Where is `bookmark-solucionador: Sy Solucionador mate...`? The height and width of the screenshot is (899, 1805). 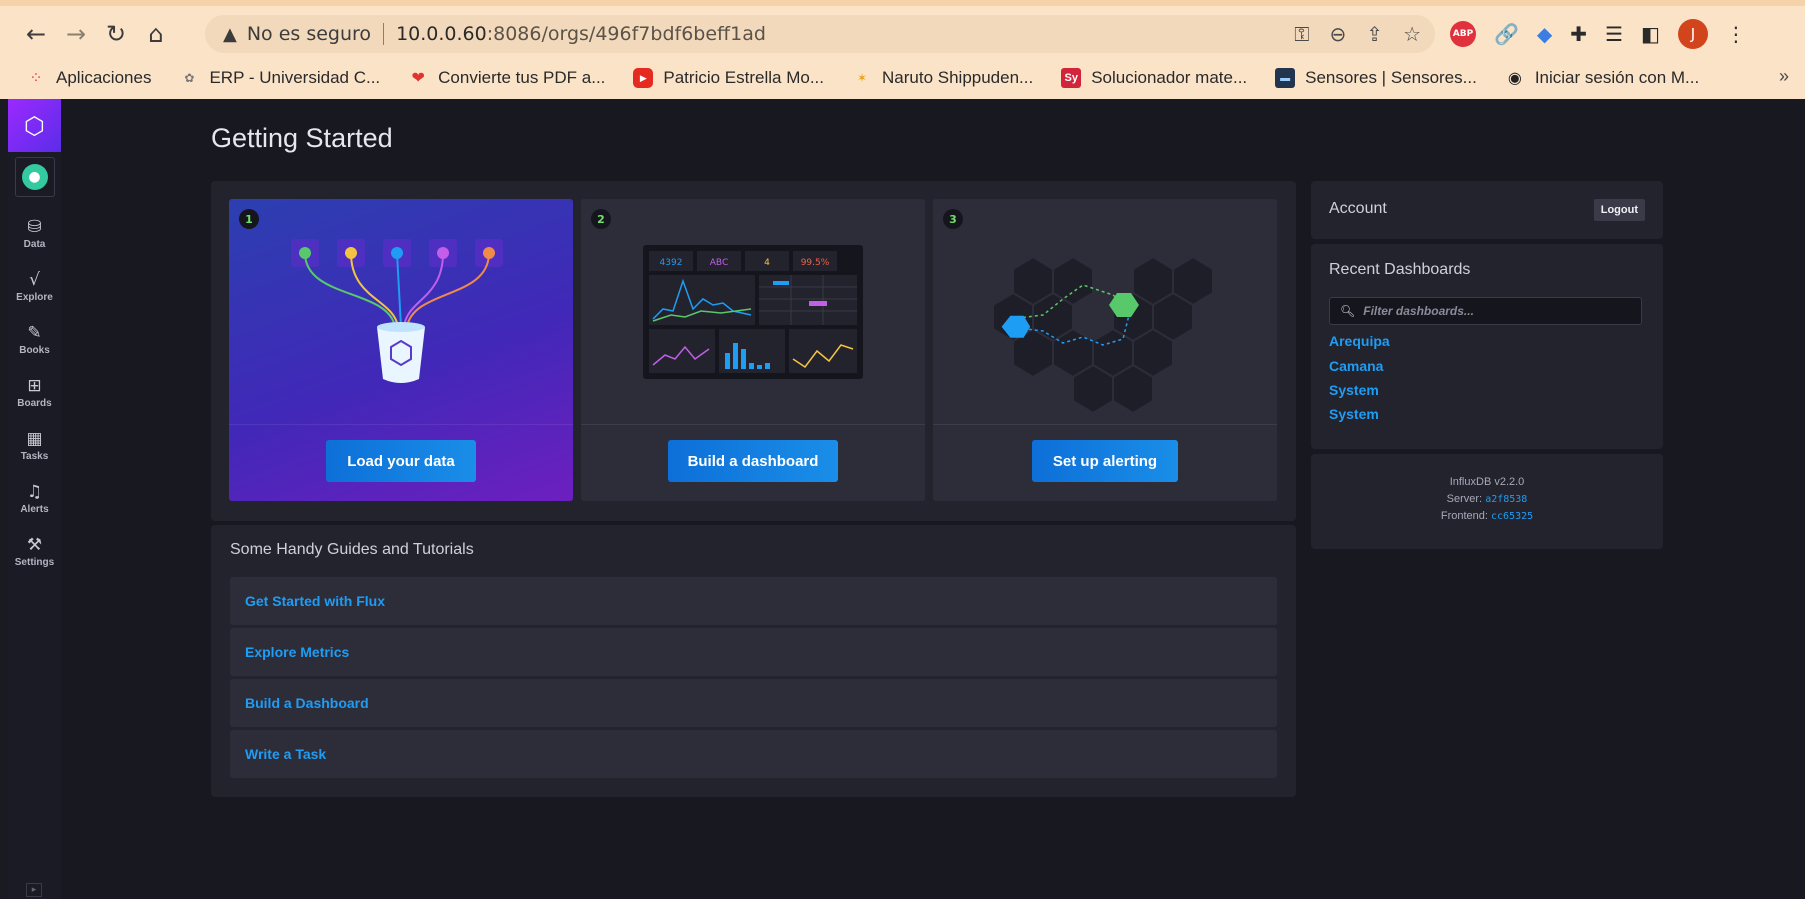
bookmark-solucionador: Sy Solucionador mate... is located at coordinates (1154, 78).